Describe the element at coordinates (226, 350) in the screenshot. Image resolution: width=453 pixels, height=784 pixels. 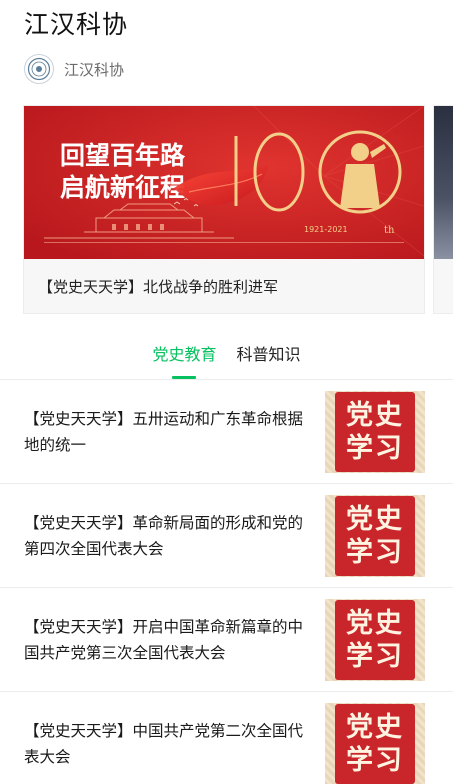
I see `category-tabs: 党史教育 科普知识` at that location.